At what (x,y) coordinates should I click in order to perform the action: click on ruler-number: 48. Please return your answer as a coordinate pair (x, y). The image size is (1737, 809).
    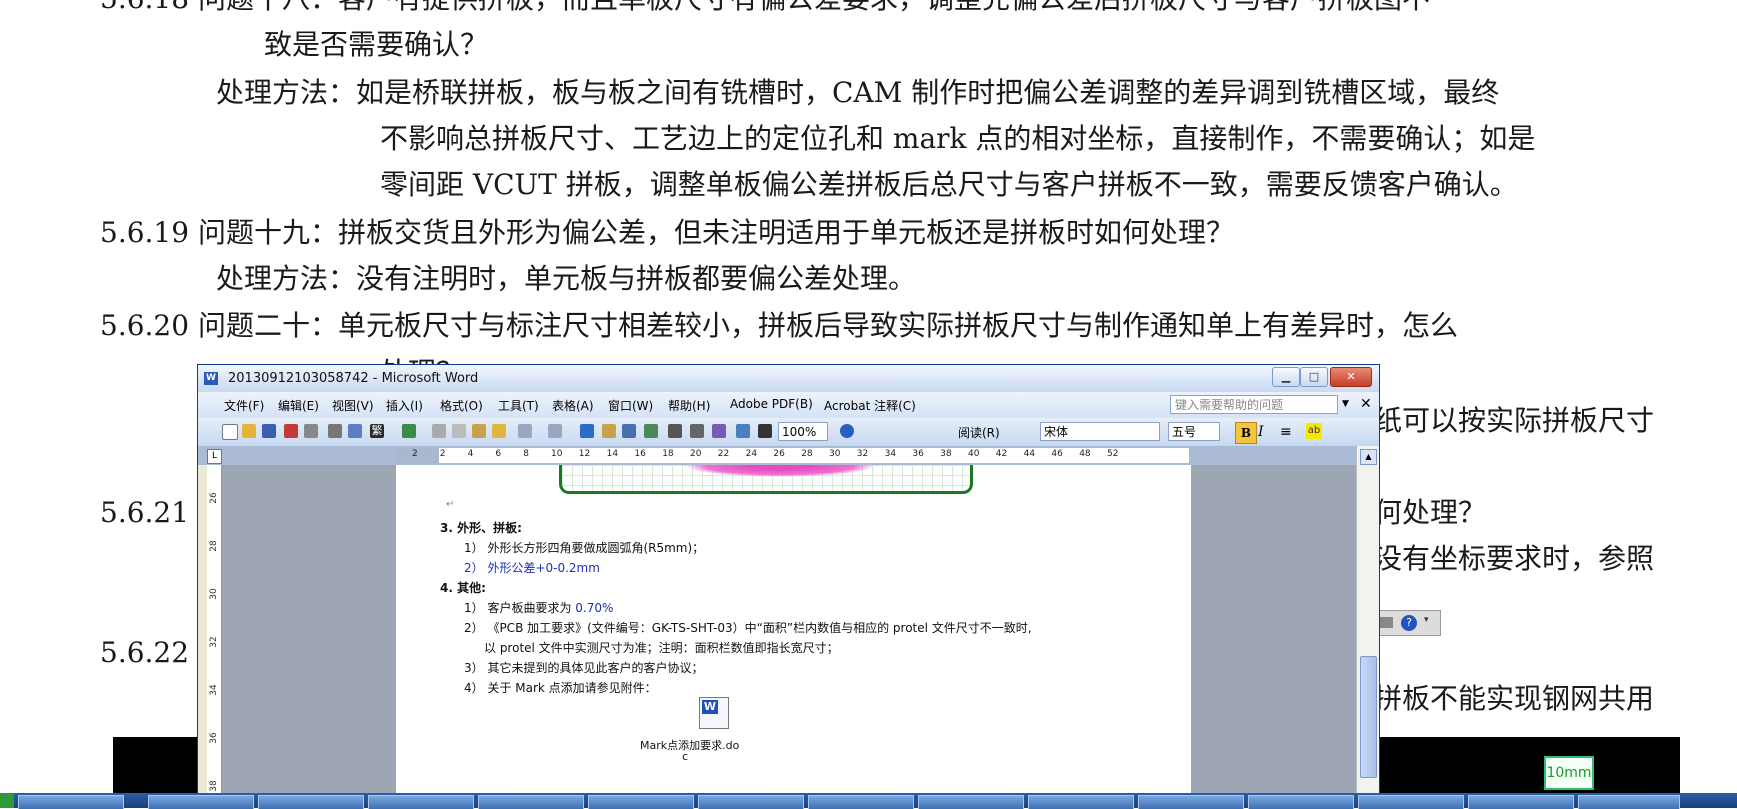
    Looking at the image, I should click on (1085, 454).